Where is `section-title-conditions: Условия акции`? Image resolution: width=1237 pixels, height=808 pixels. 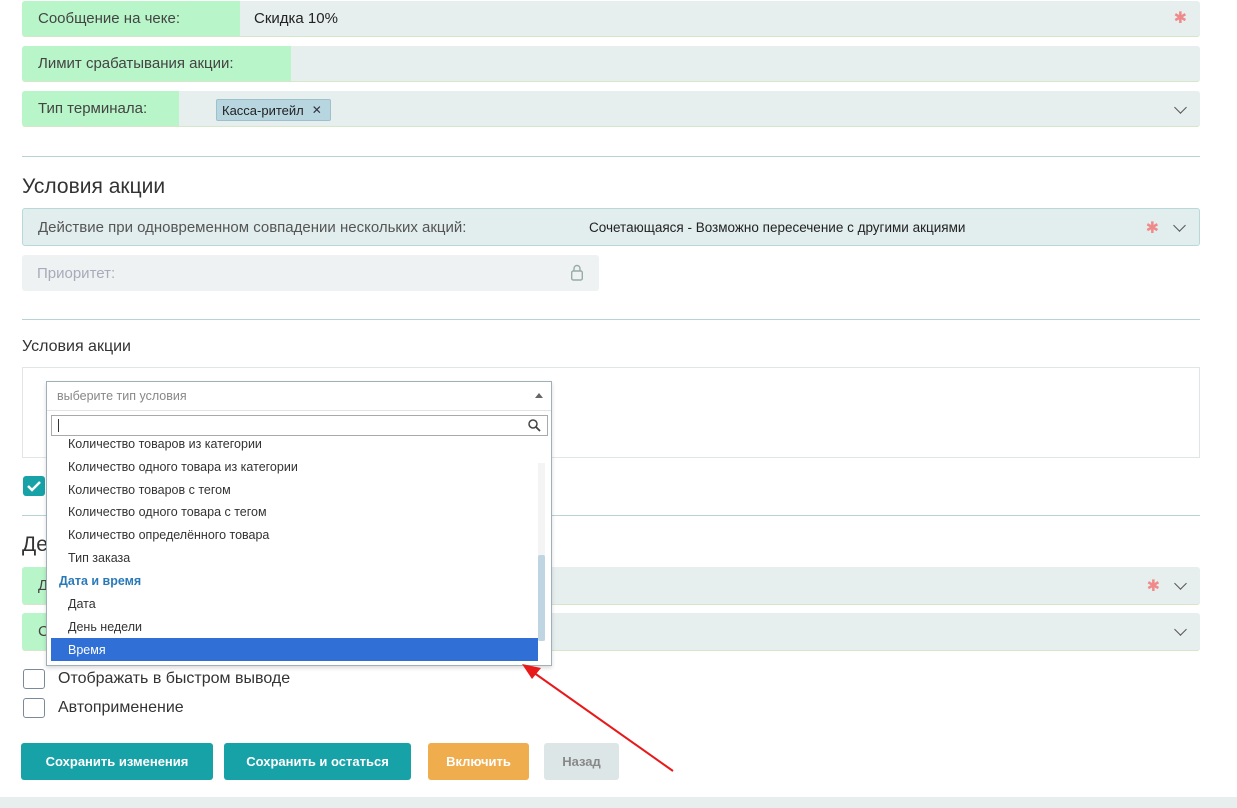 section-title-conditions: Условия акции is located at coordinates (94, 186).